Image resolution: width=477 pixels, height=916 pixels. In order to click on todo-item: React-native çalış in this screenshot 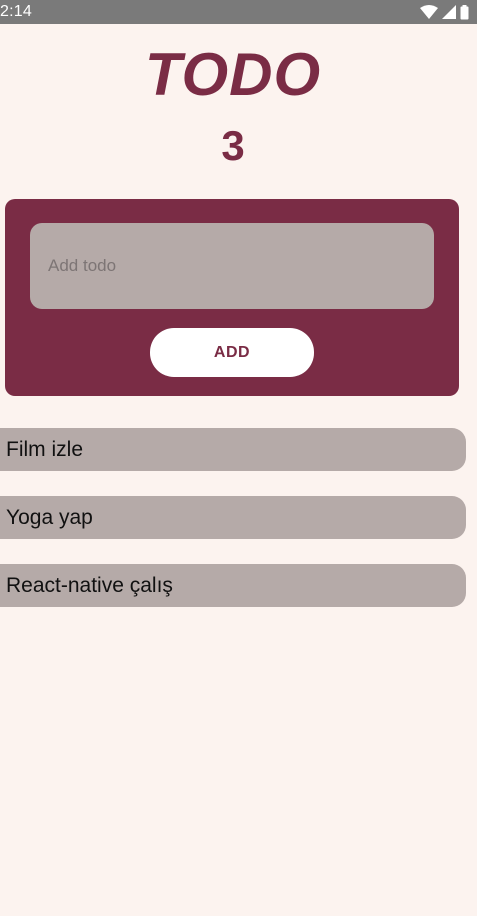, I will do `click(233, 585)`.